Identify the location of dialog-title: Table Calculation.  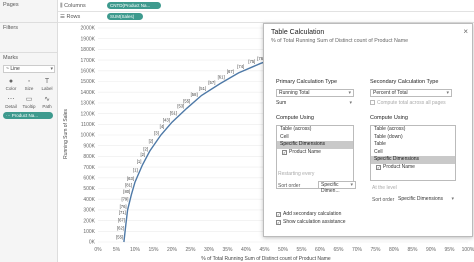
(298, 32).